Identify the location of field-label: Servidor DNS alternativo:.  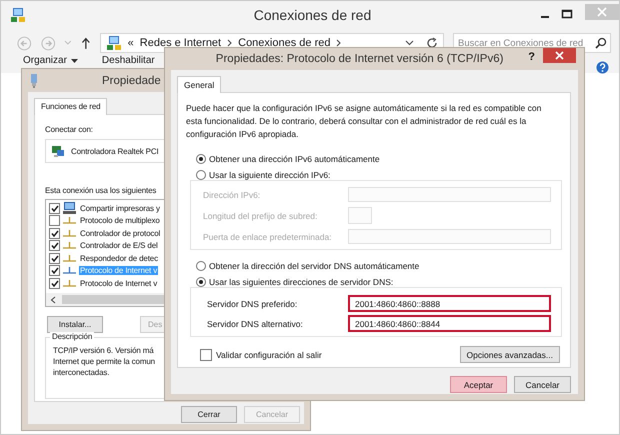
(255, 323).